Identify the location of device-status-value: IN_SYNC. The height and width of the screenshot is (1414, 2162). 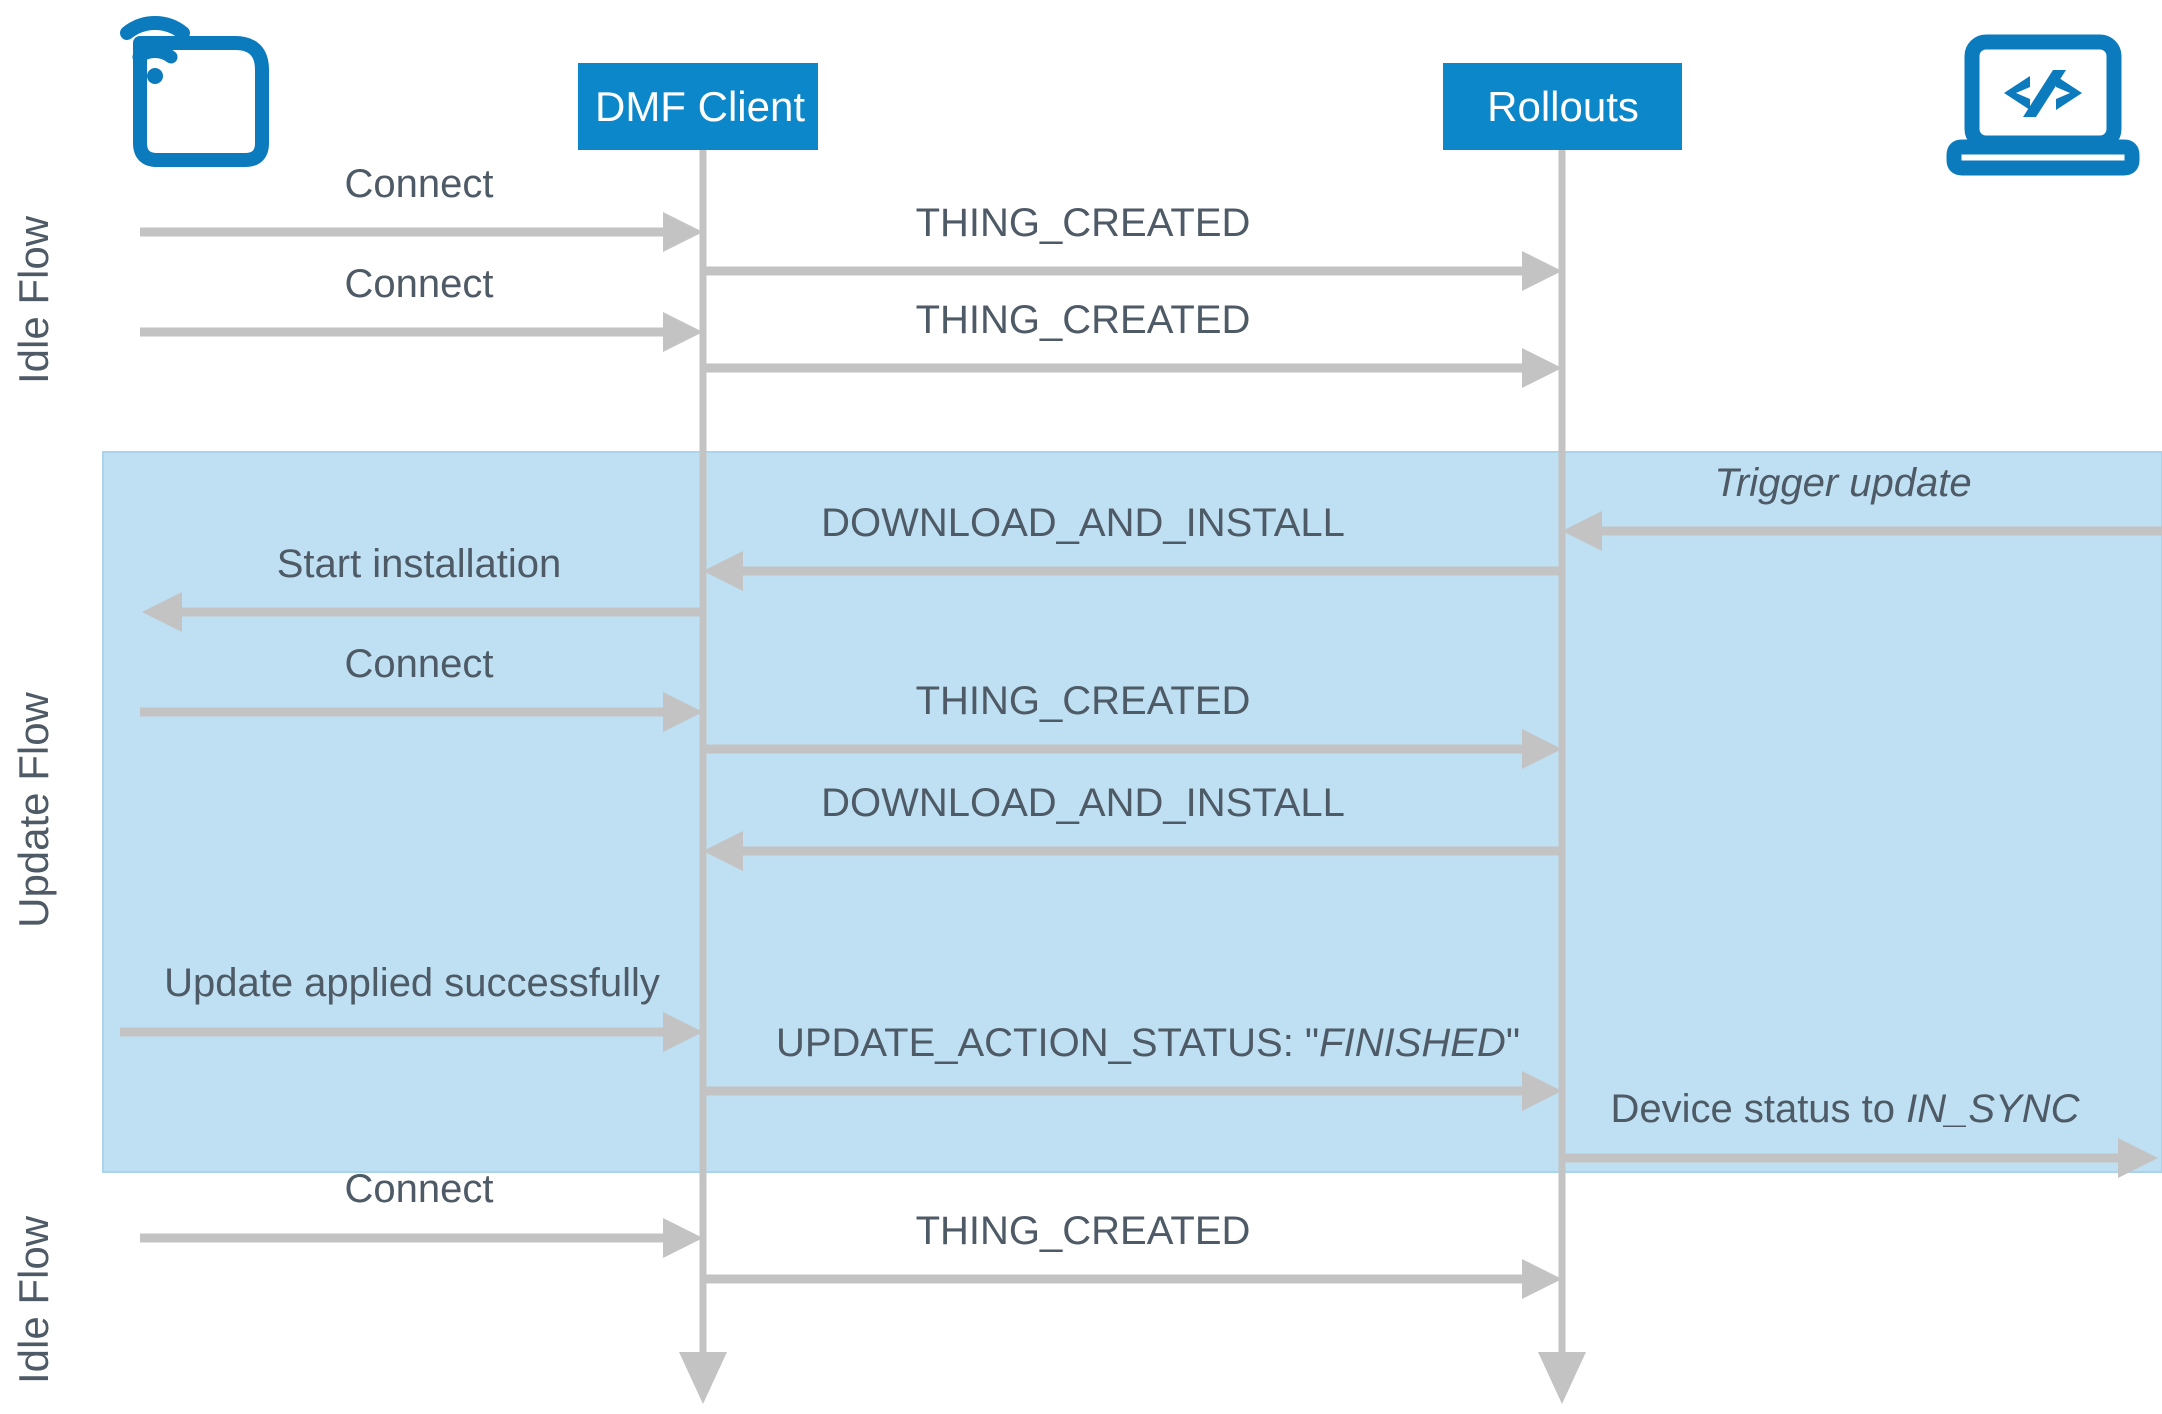
(1993, 1109).